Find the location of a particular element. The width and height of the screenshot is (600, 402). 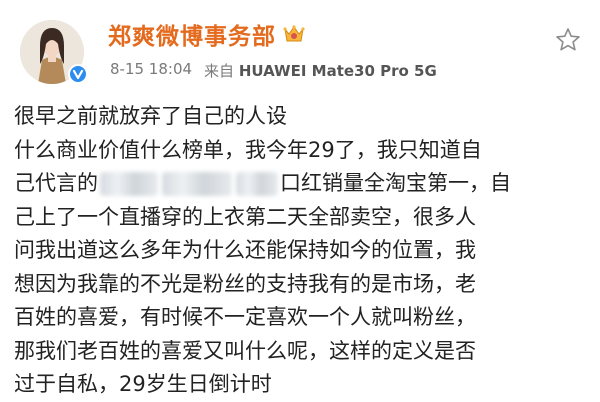

post-meta: 8-15 18:04 来自 HUAWEI Mate30 Pro 5G is located at coordinates (273, 70).